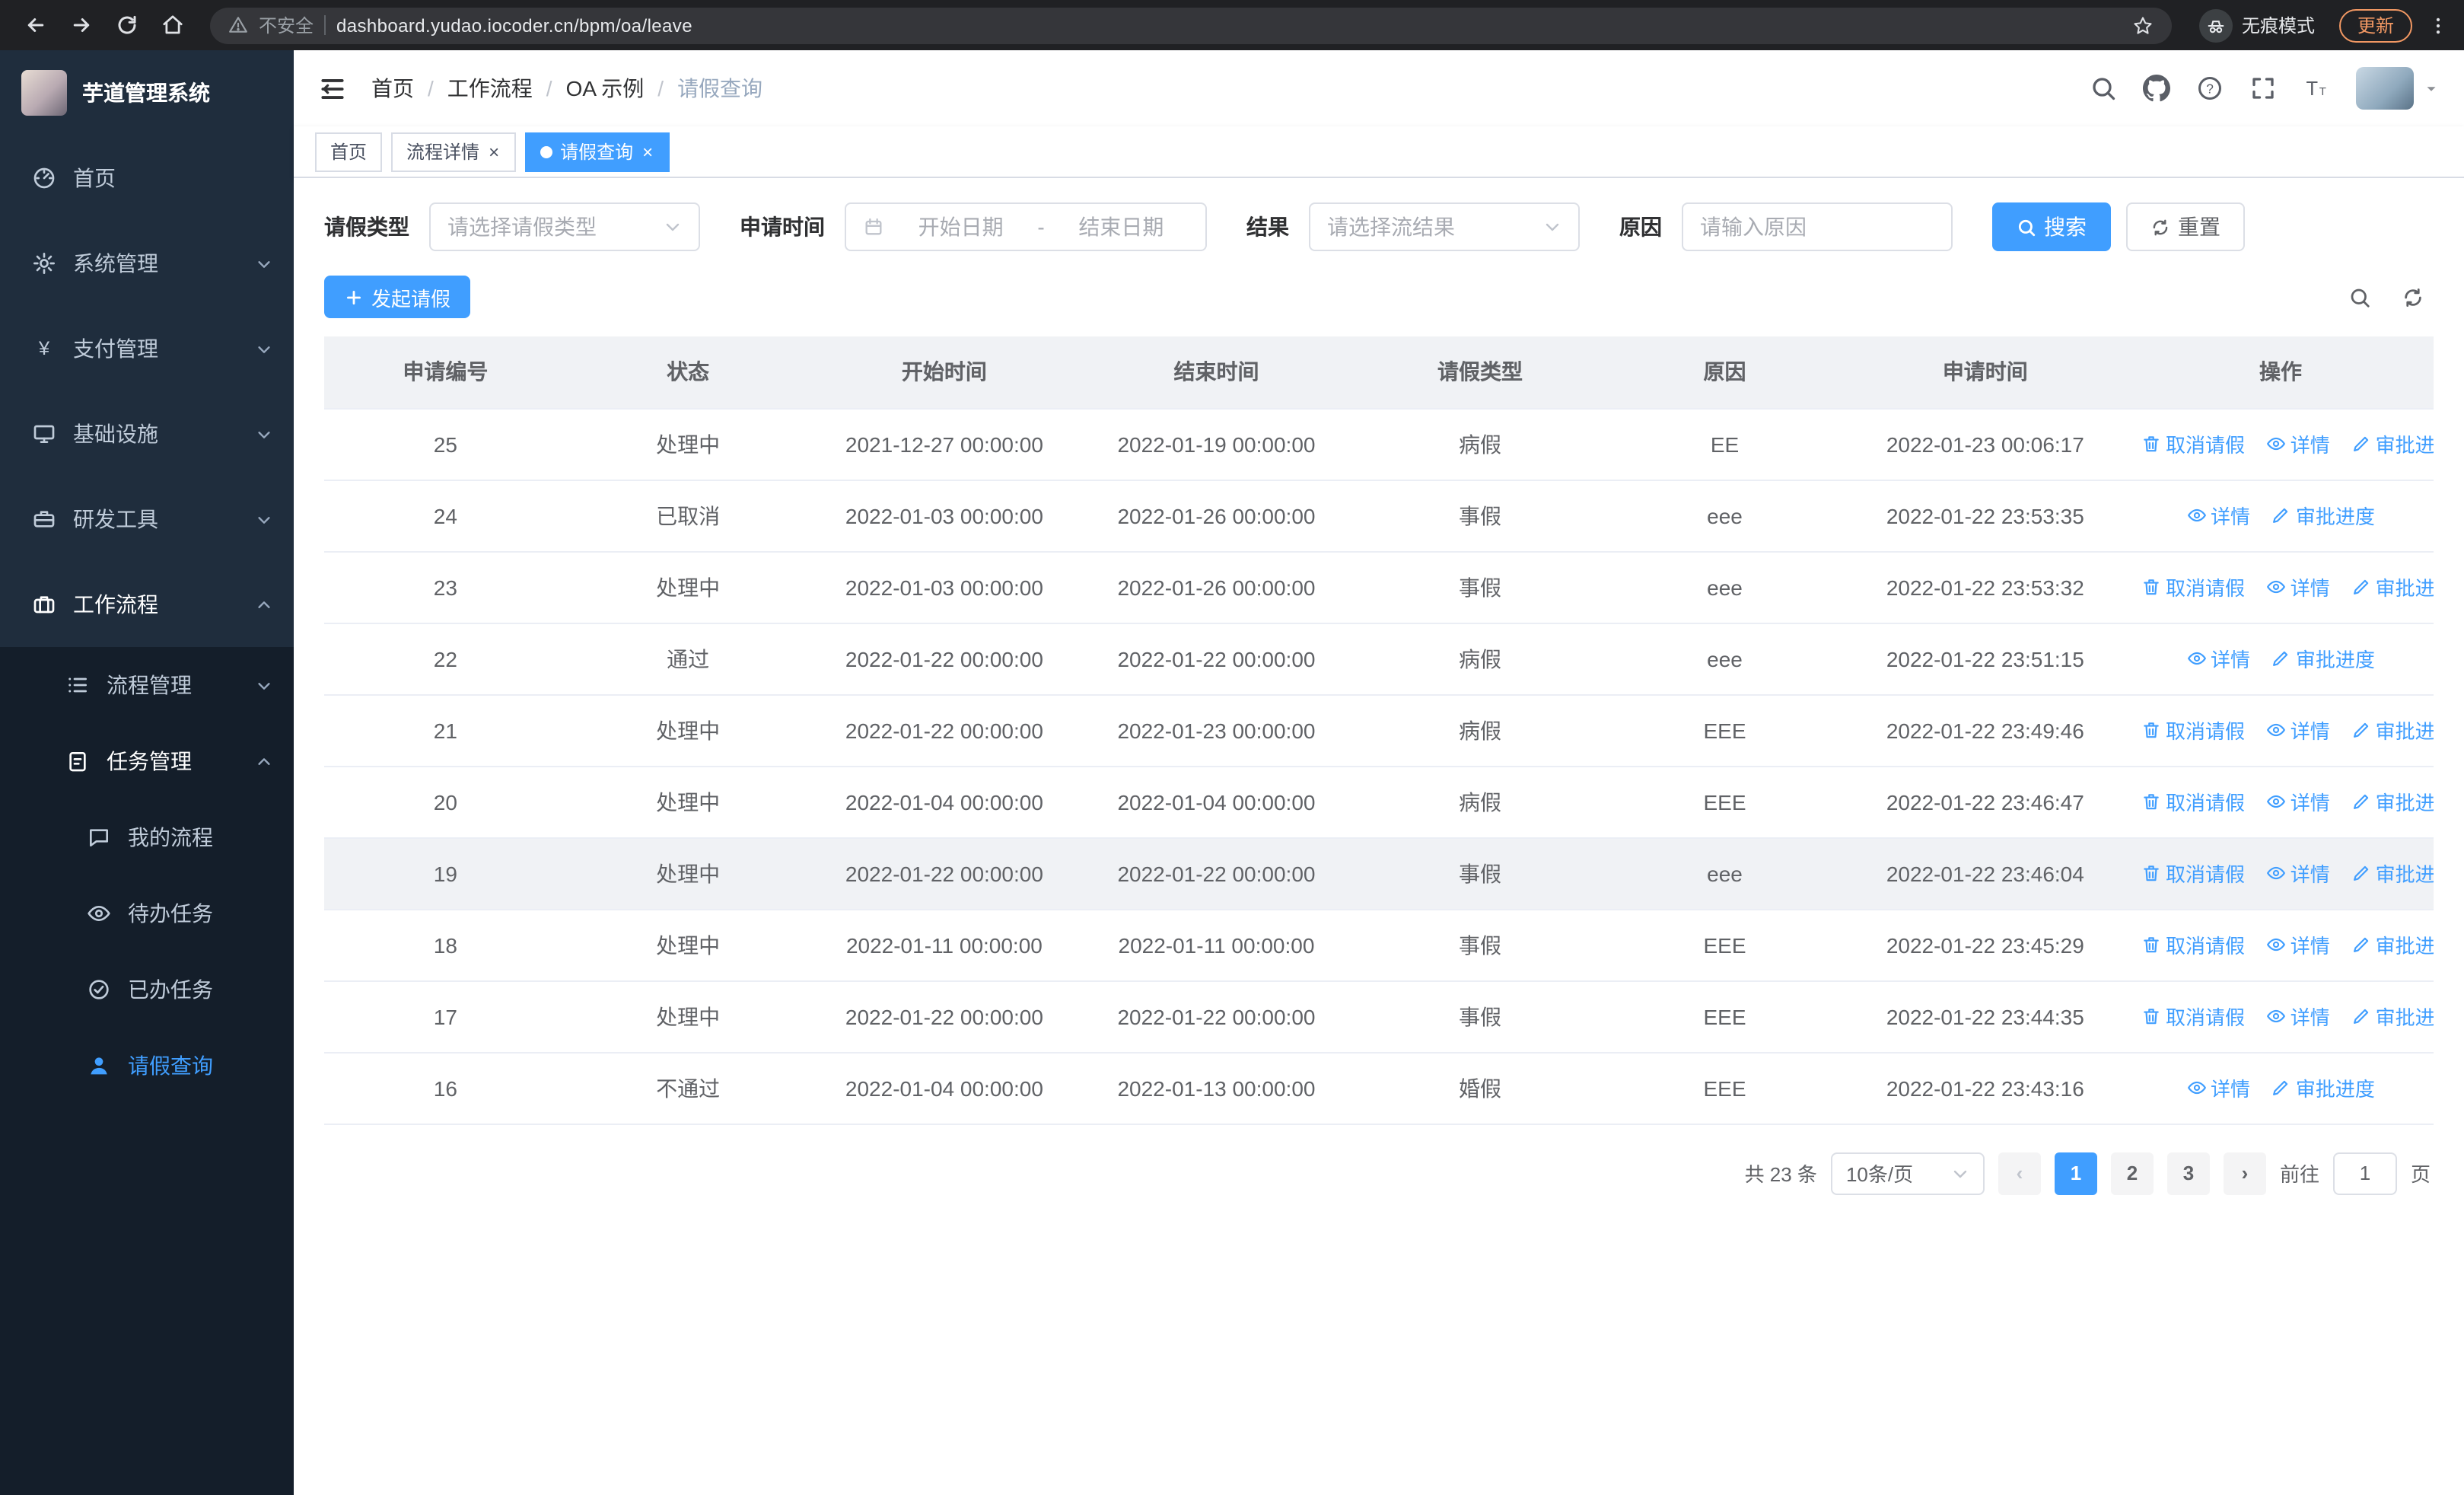 Image resolution: width=2464 pixels, height=1495 pixels. Describe the element at coordinates (147, 178) in the screenshot. I see `sidebar-item-home: 首页` at that location.